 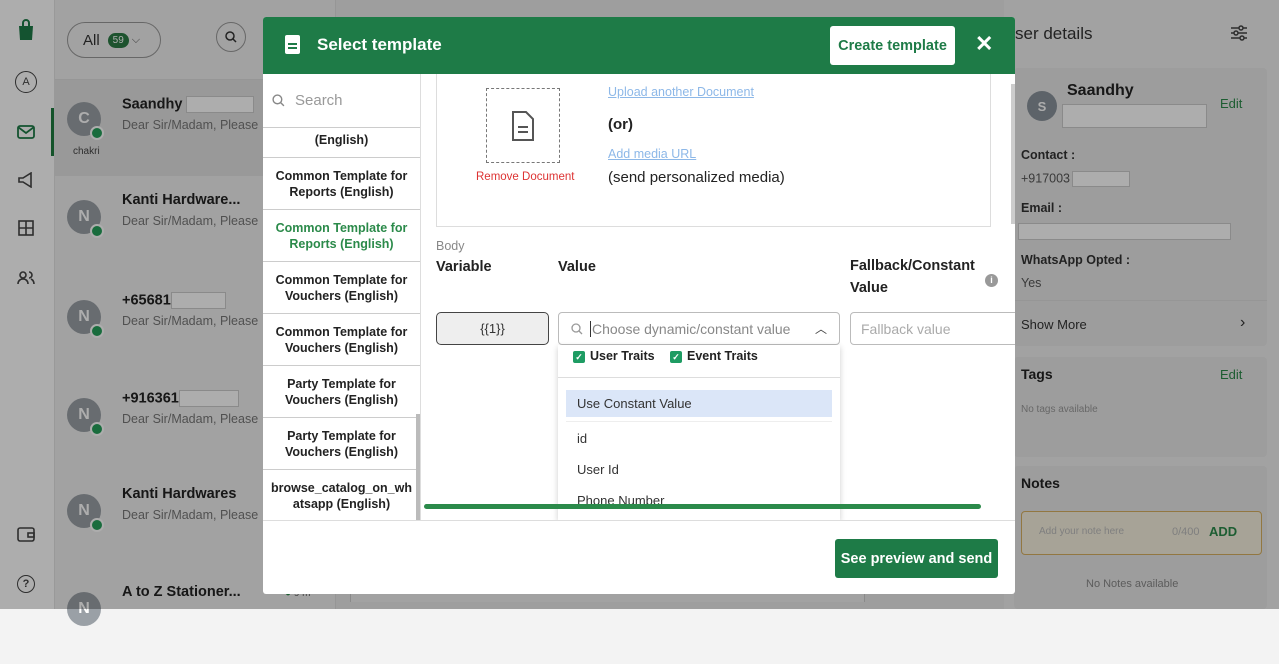 What do you see at coordinates (699, 438) in the screenshot?
I see `dropdown-option: id` at bounding box center [699, 438].